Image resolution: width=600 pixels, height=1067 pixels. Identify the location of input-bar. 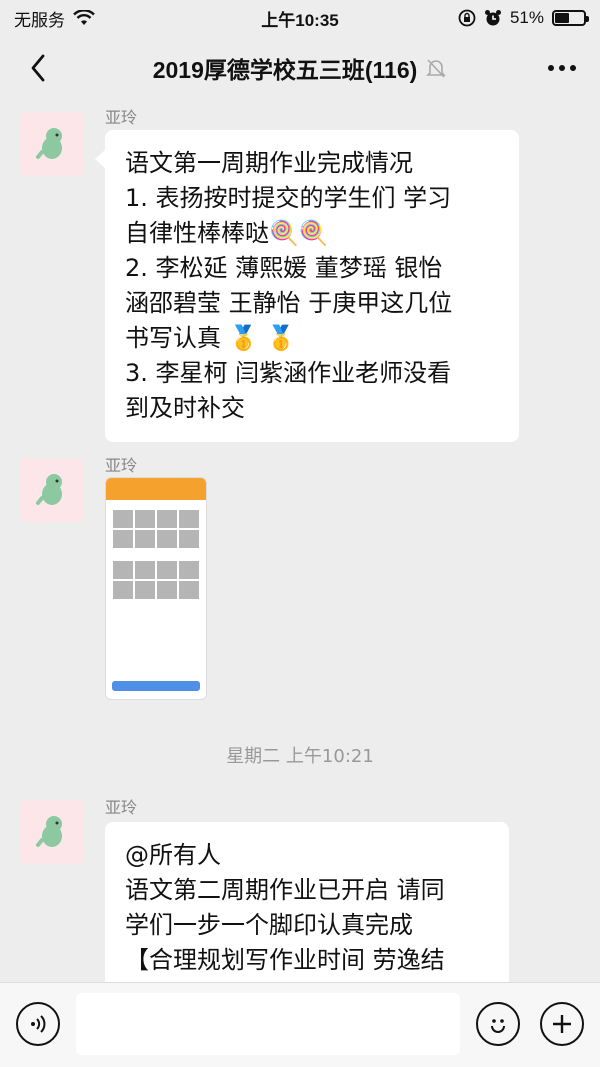
(300, 1024).